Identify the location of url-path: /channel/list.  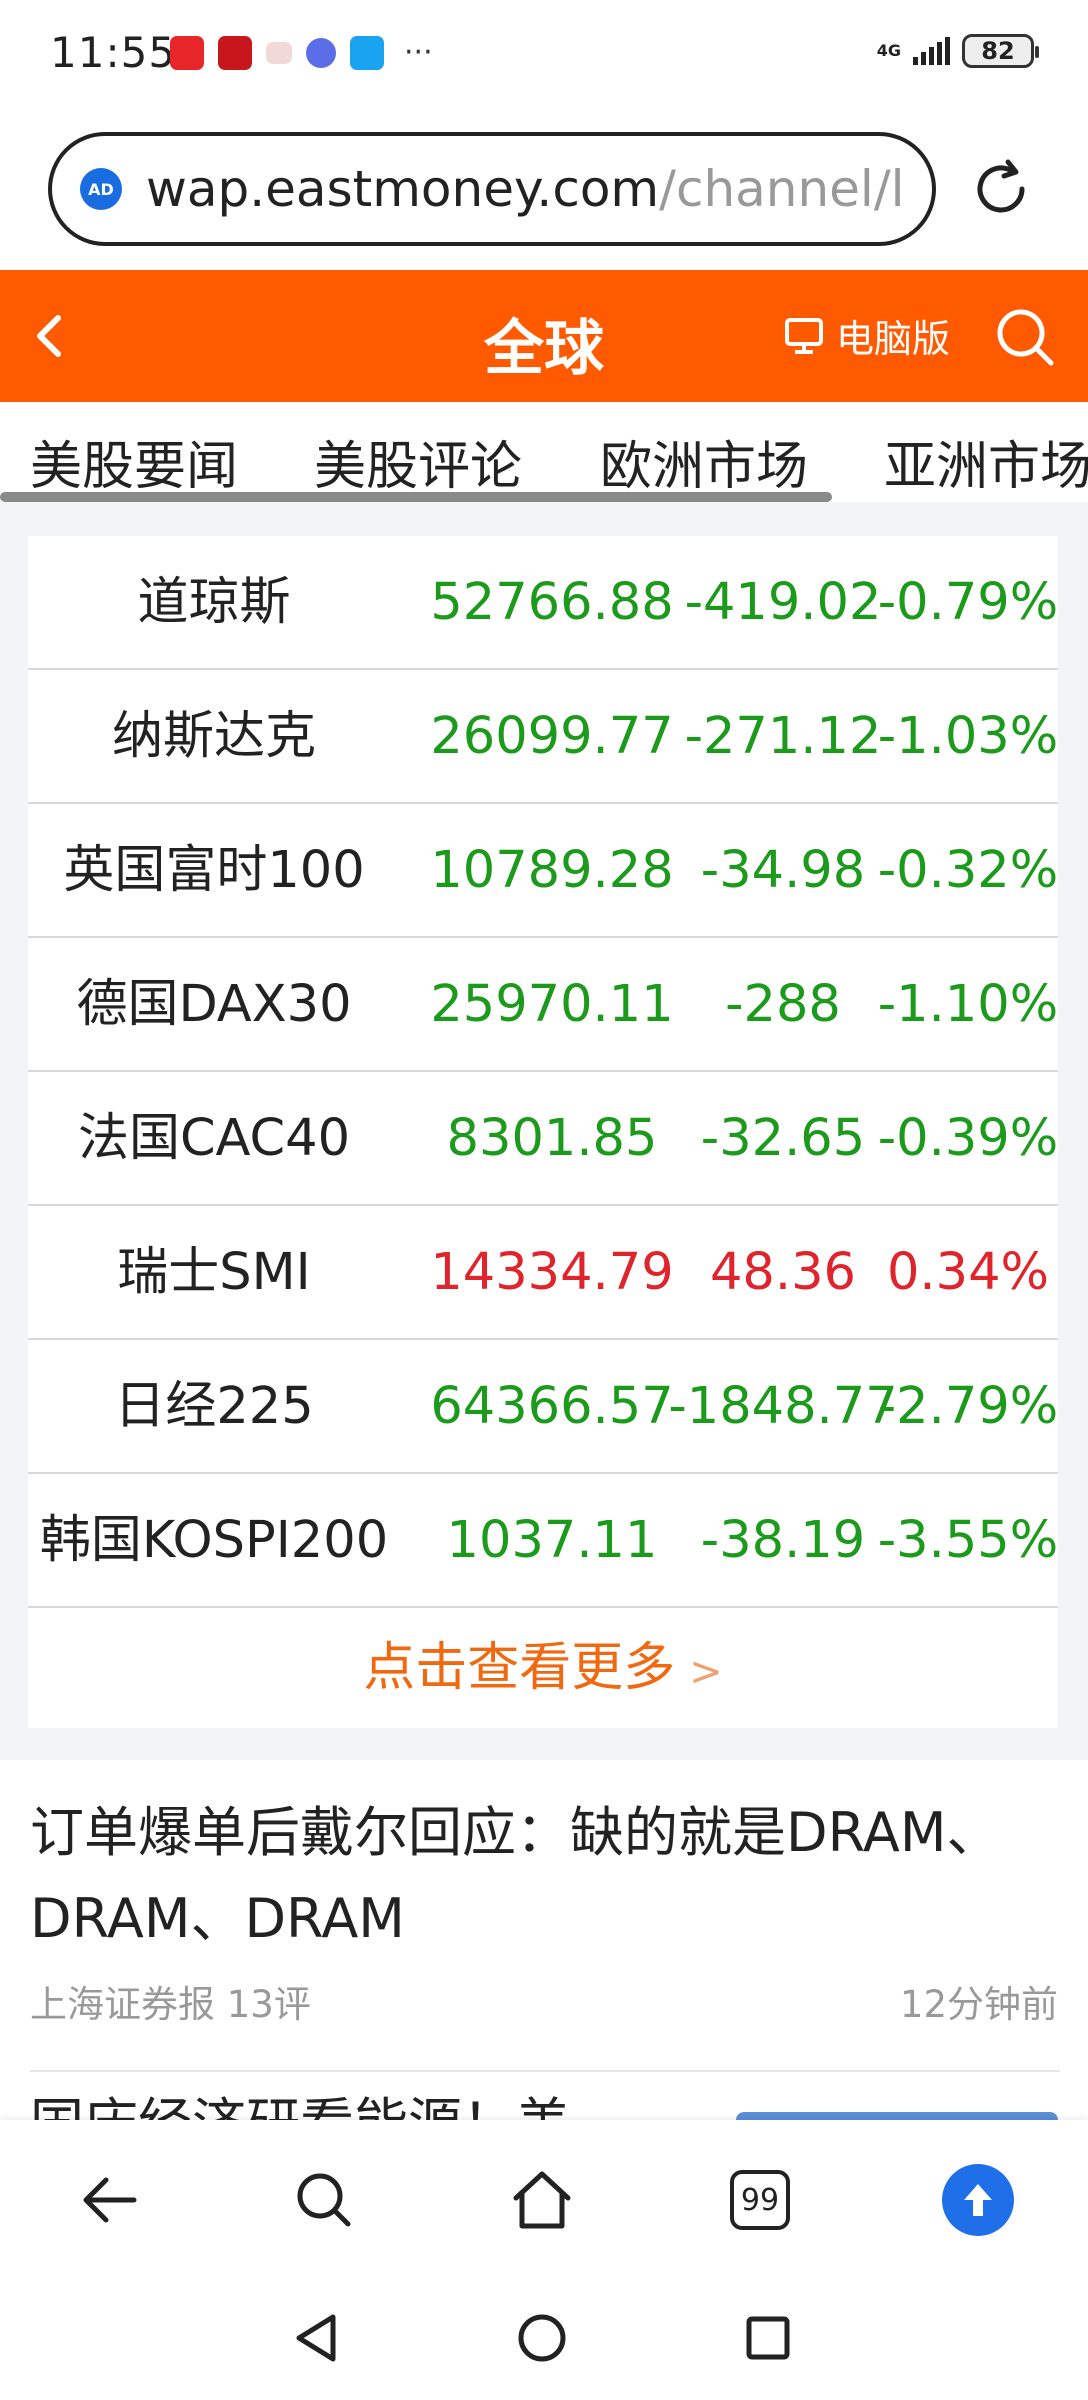
(782, 189).